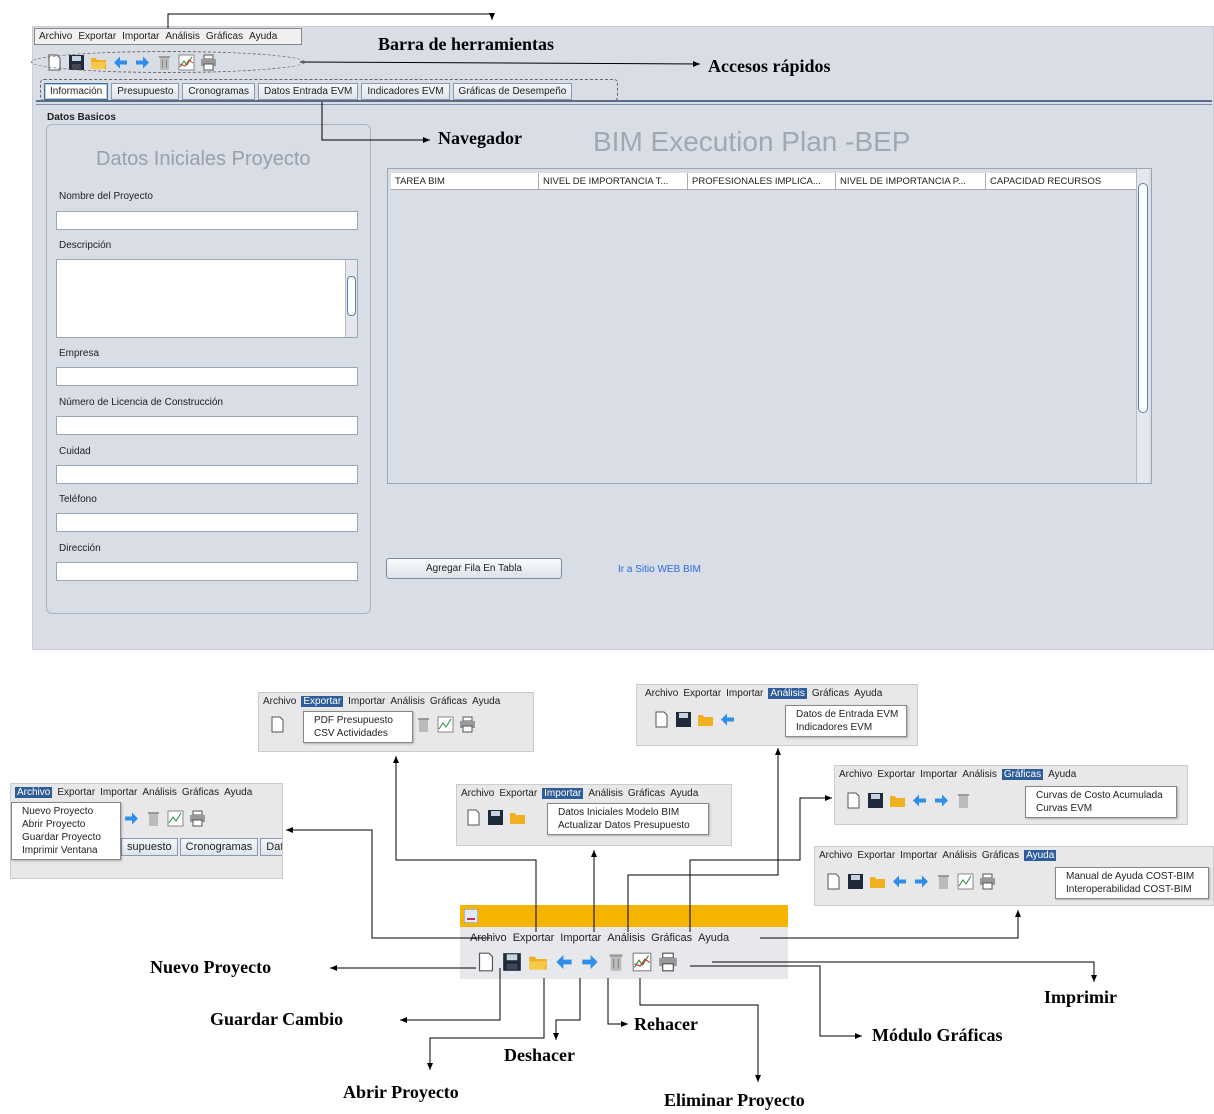 The height and width of the screenshot is (1114, 1214). I want to click on menu-item-guardar-proyecto: Guardar Proyecto, so click(66, 837).